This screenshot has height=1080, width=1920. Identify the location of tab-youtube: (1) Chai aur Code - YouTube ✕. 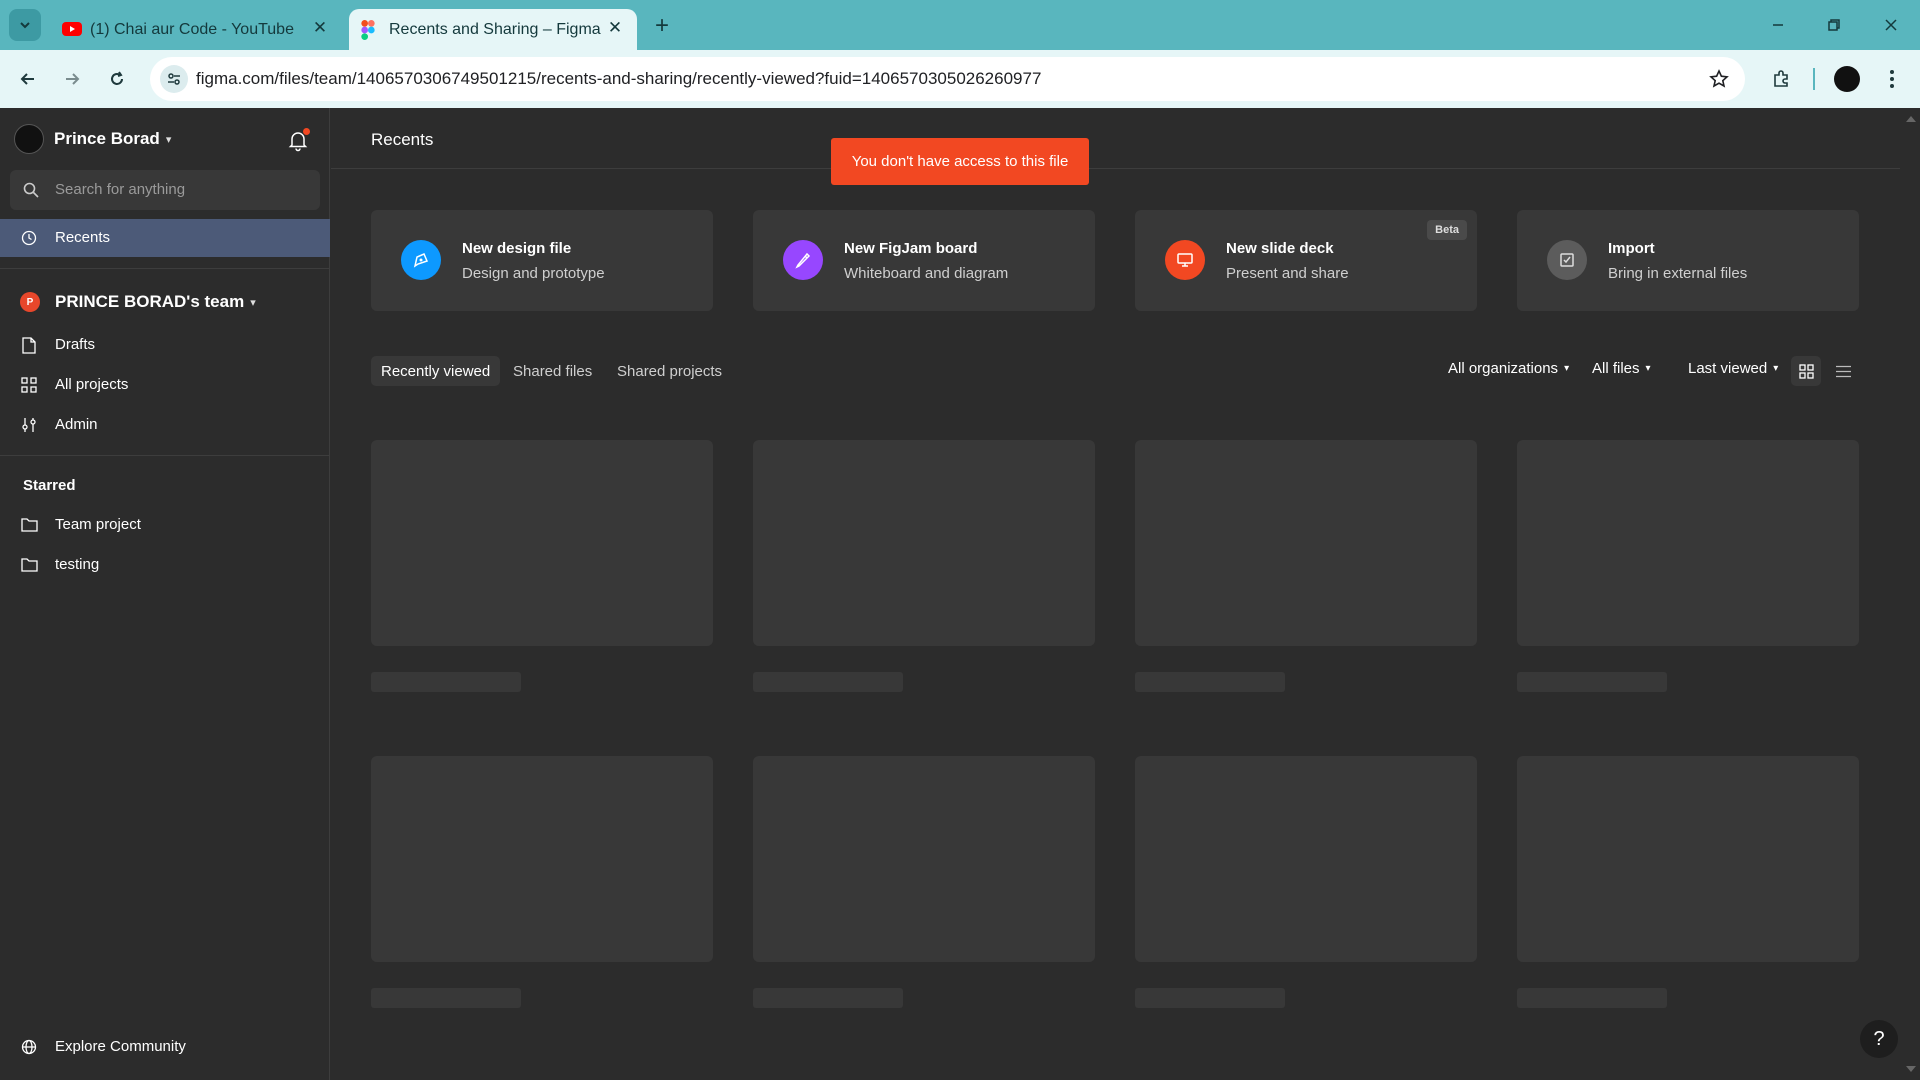
(196, 29).